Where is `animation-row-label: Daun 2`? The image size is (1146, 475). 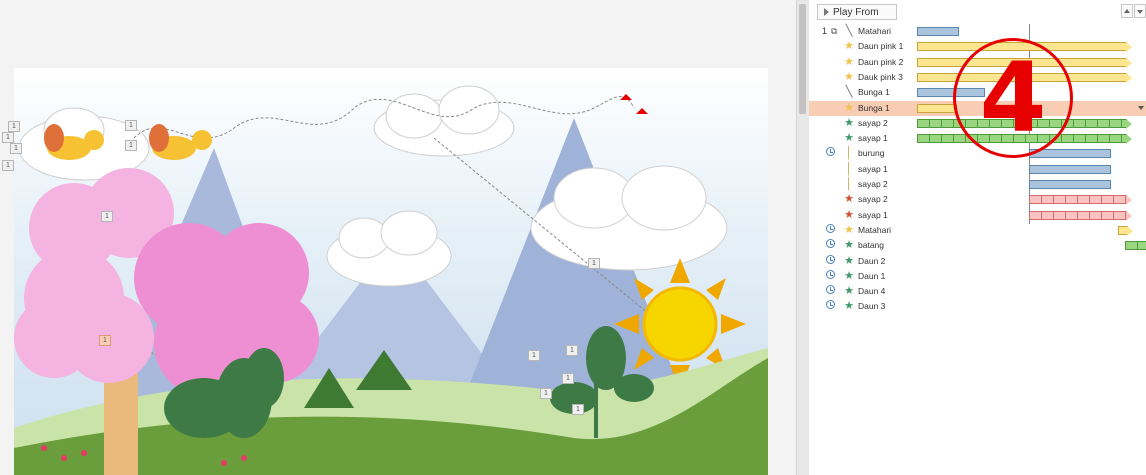
animation-row-label: Daun 2 is located at coordinates (872, 260).